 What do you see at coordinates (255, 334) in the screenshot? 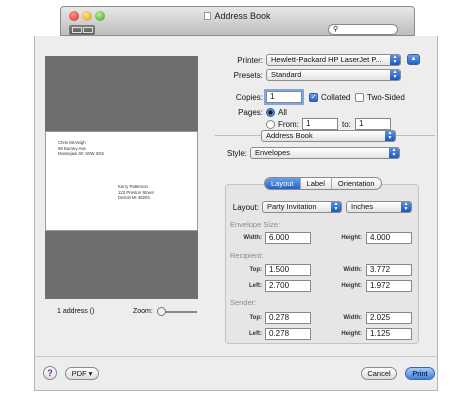
I see `sender-left-label: Left:` at bounding box center [255, 334].